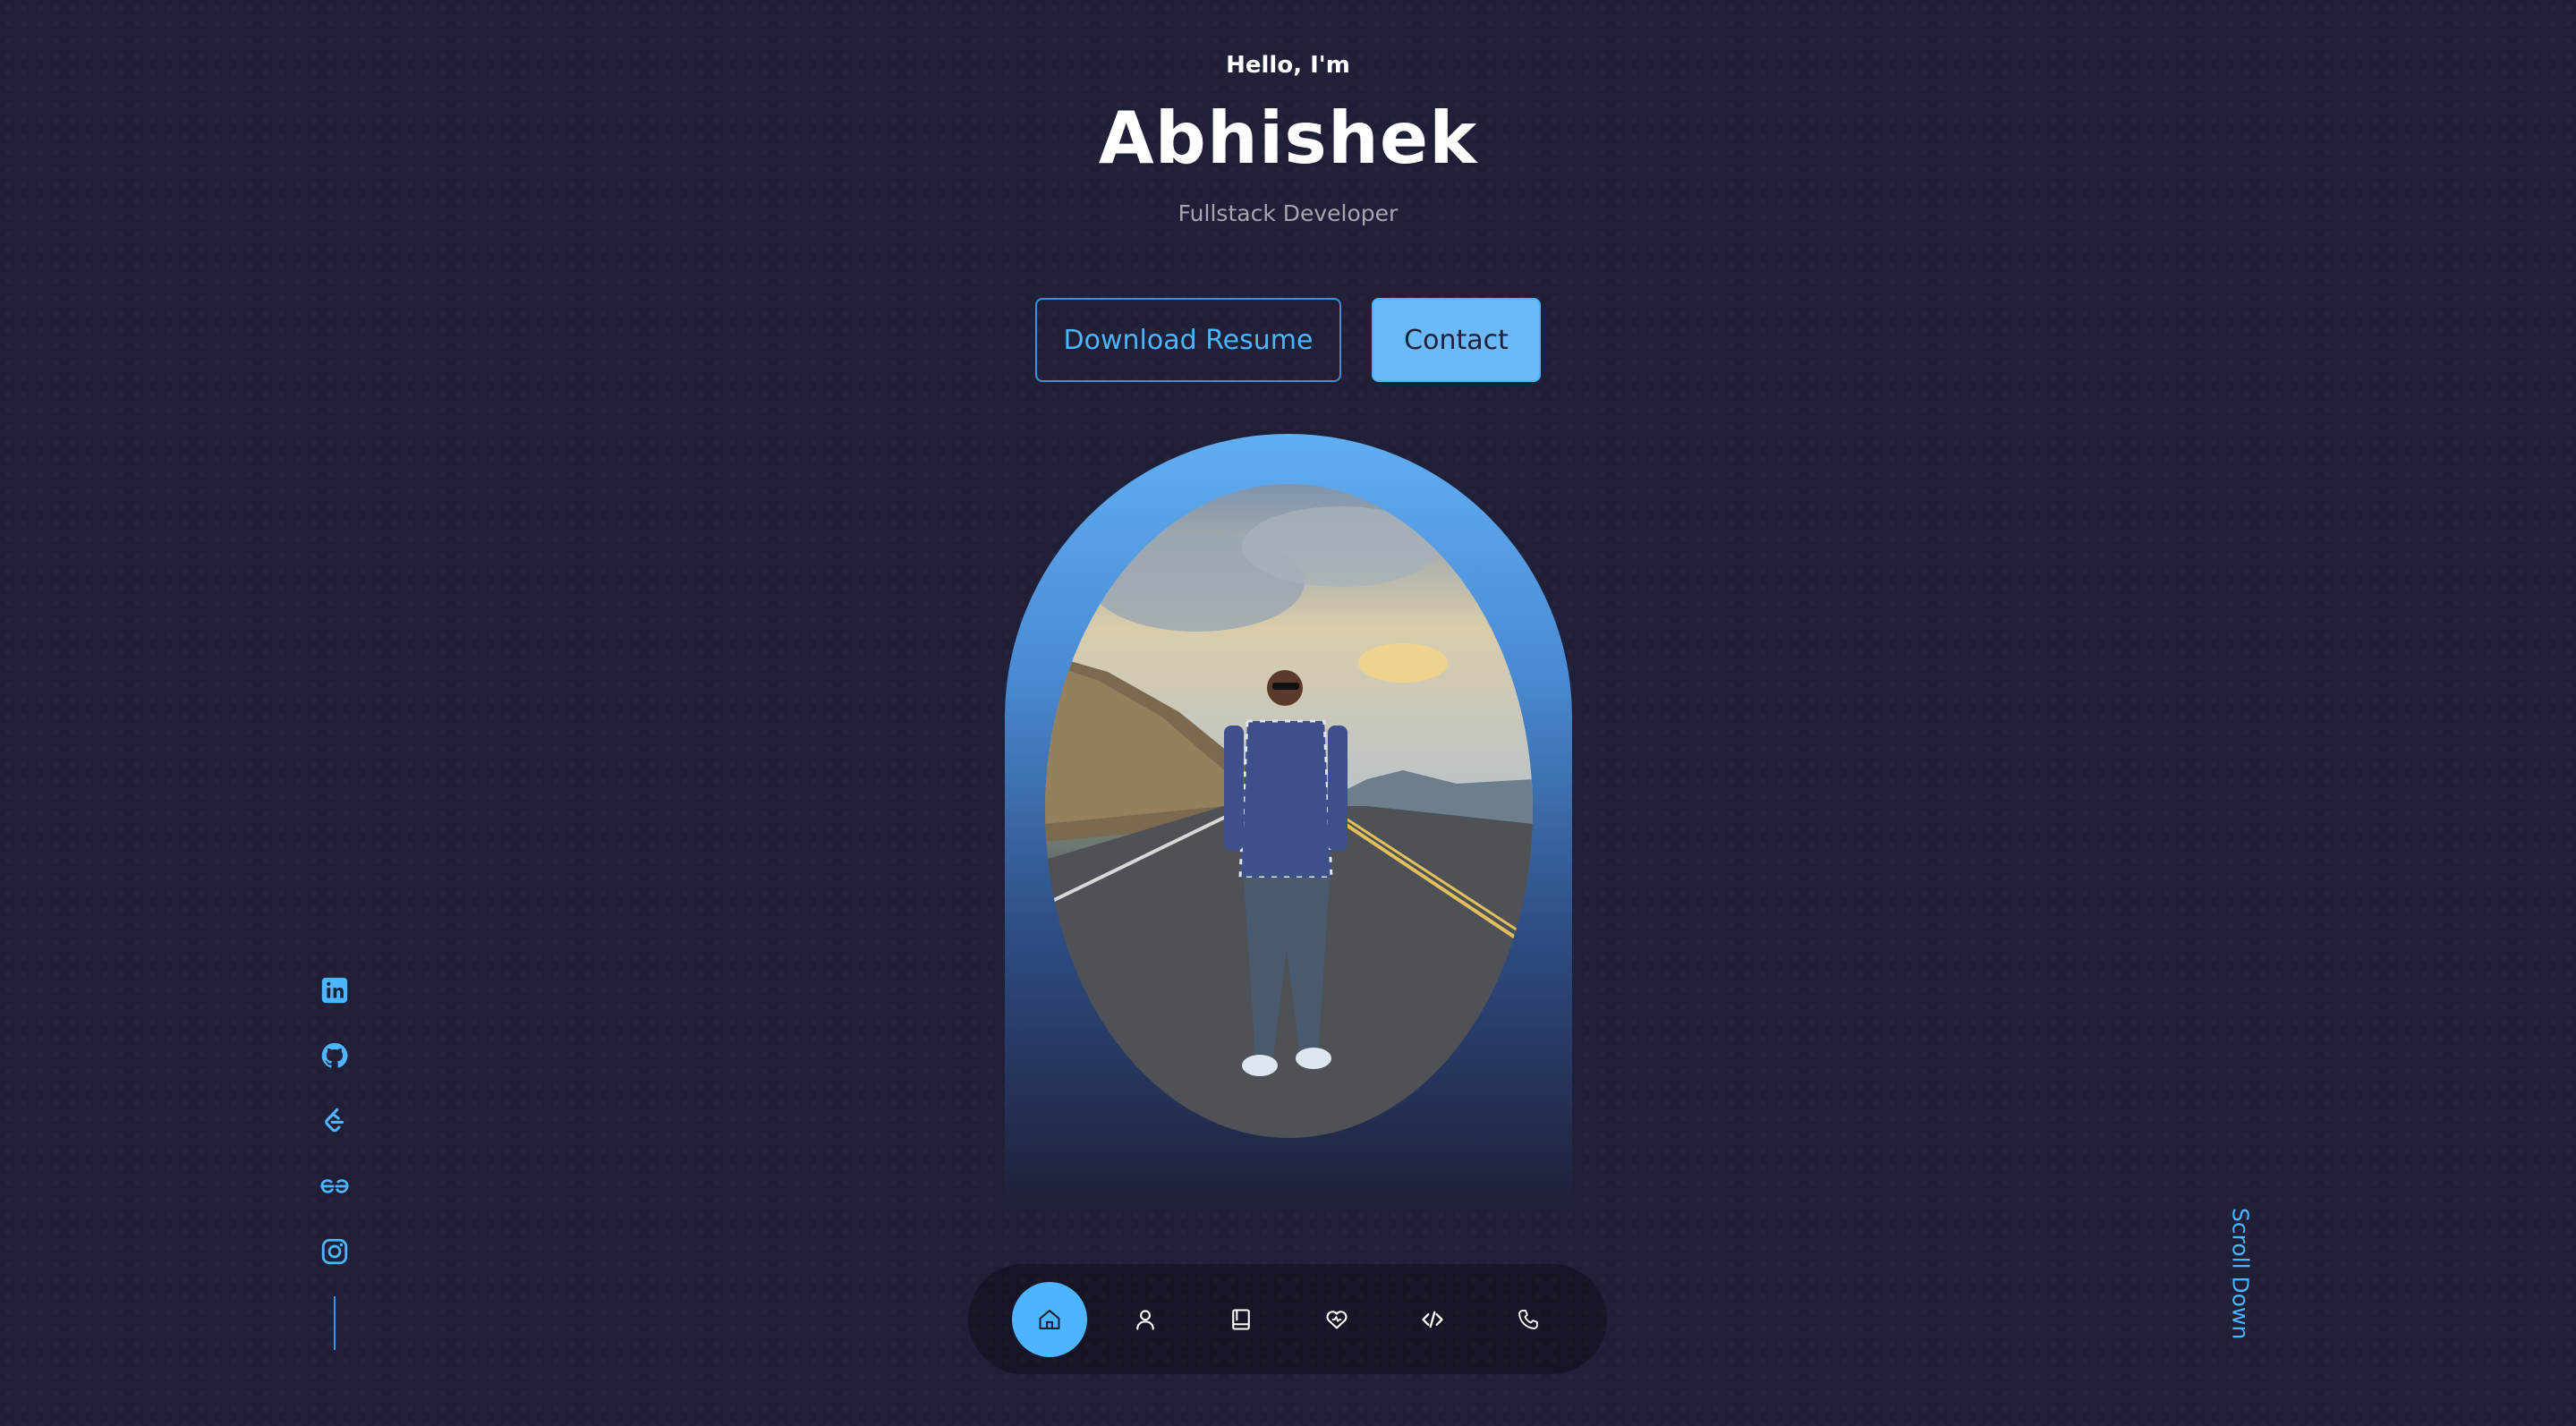  I want to click on greeting-text: Hello, I'm, so click(1288, 65).